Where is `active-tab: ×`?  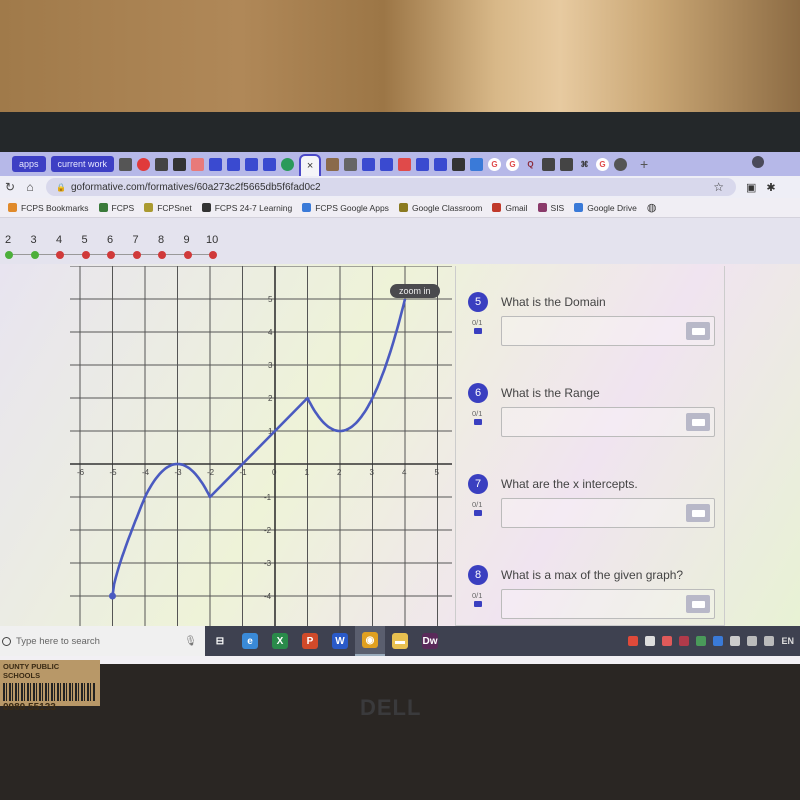
active-tab: × is located at coordinates (310, 165).